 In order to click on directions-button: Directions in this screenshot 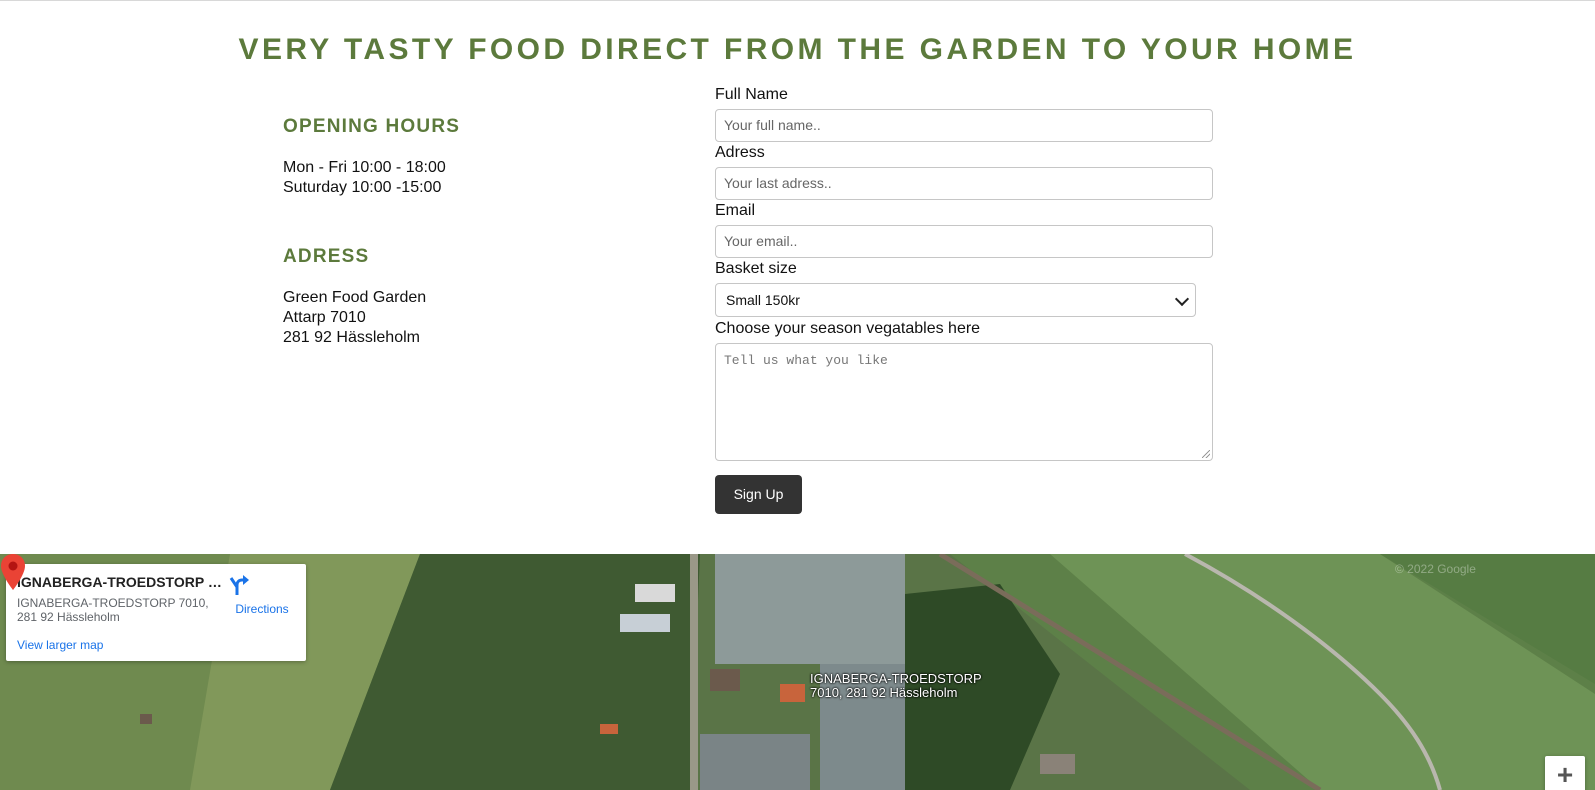, I will do `click(262, 596)`.